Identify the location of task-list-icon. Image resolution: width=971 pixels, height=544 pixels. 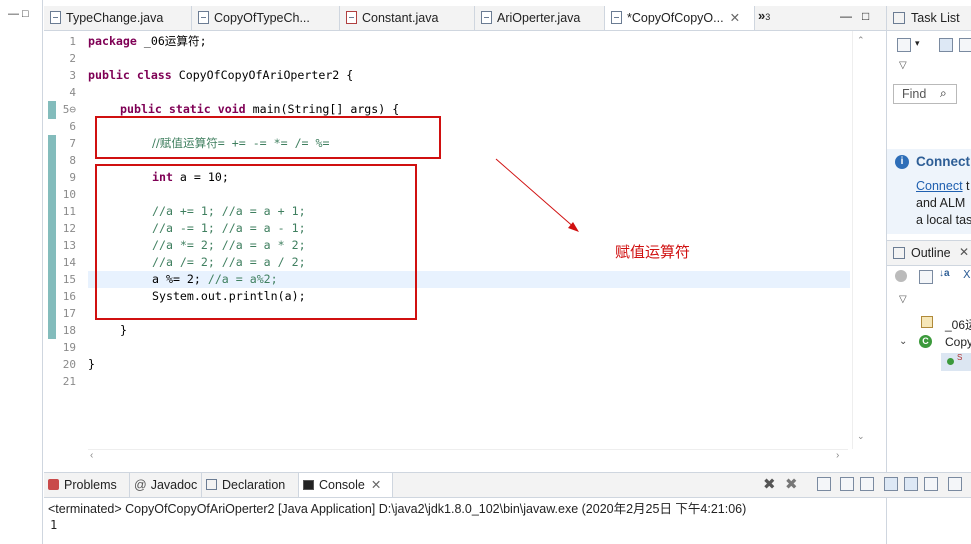
(899, 18).